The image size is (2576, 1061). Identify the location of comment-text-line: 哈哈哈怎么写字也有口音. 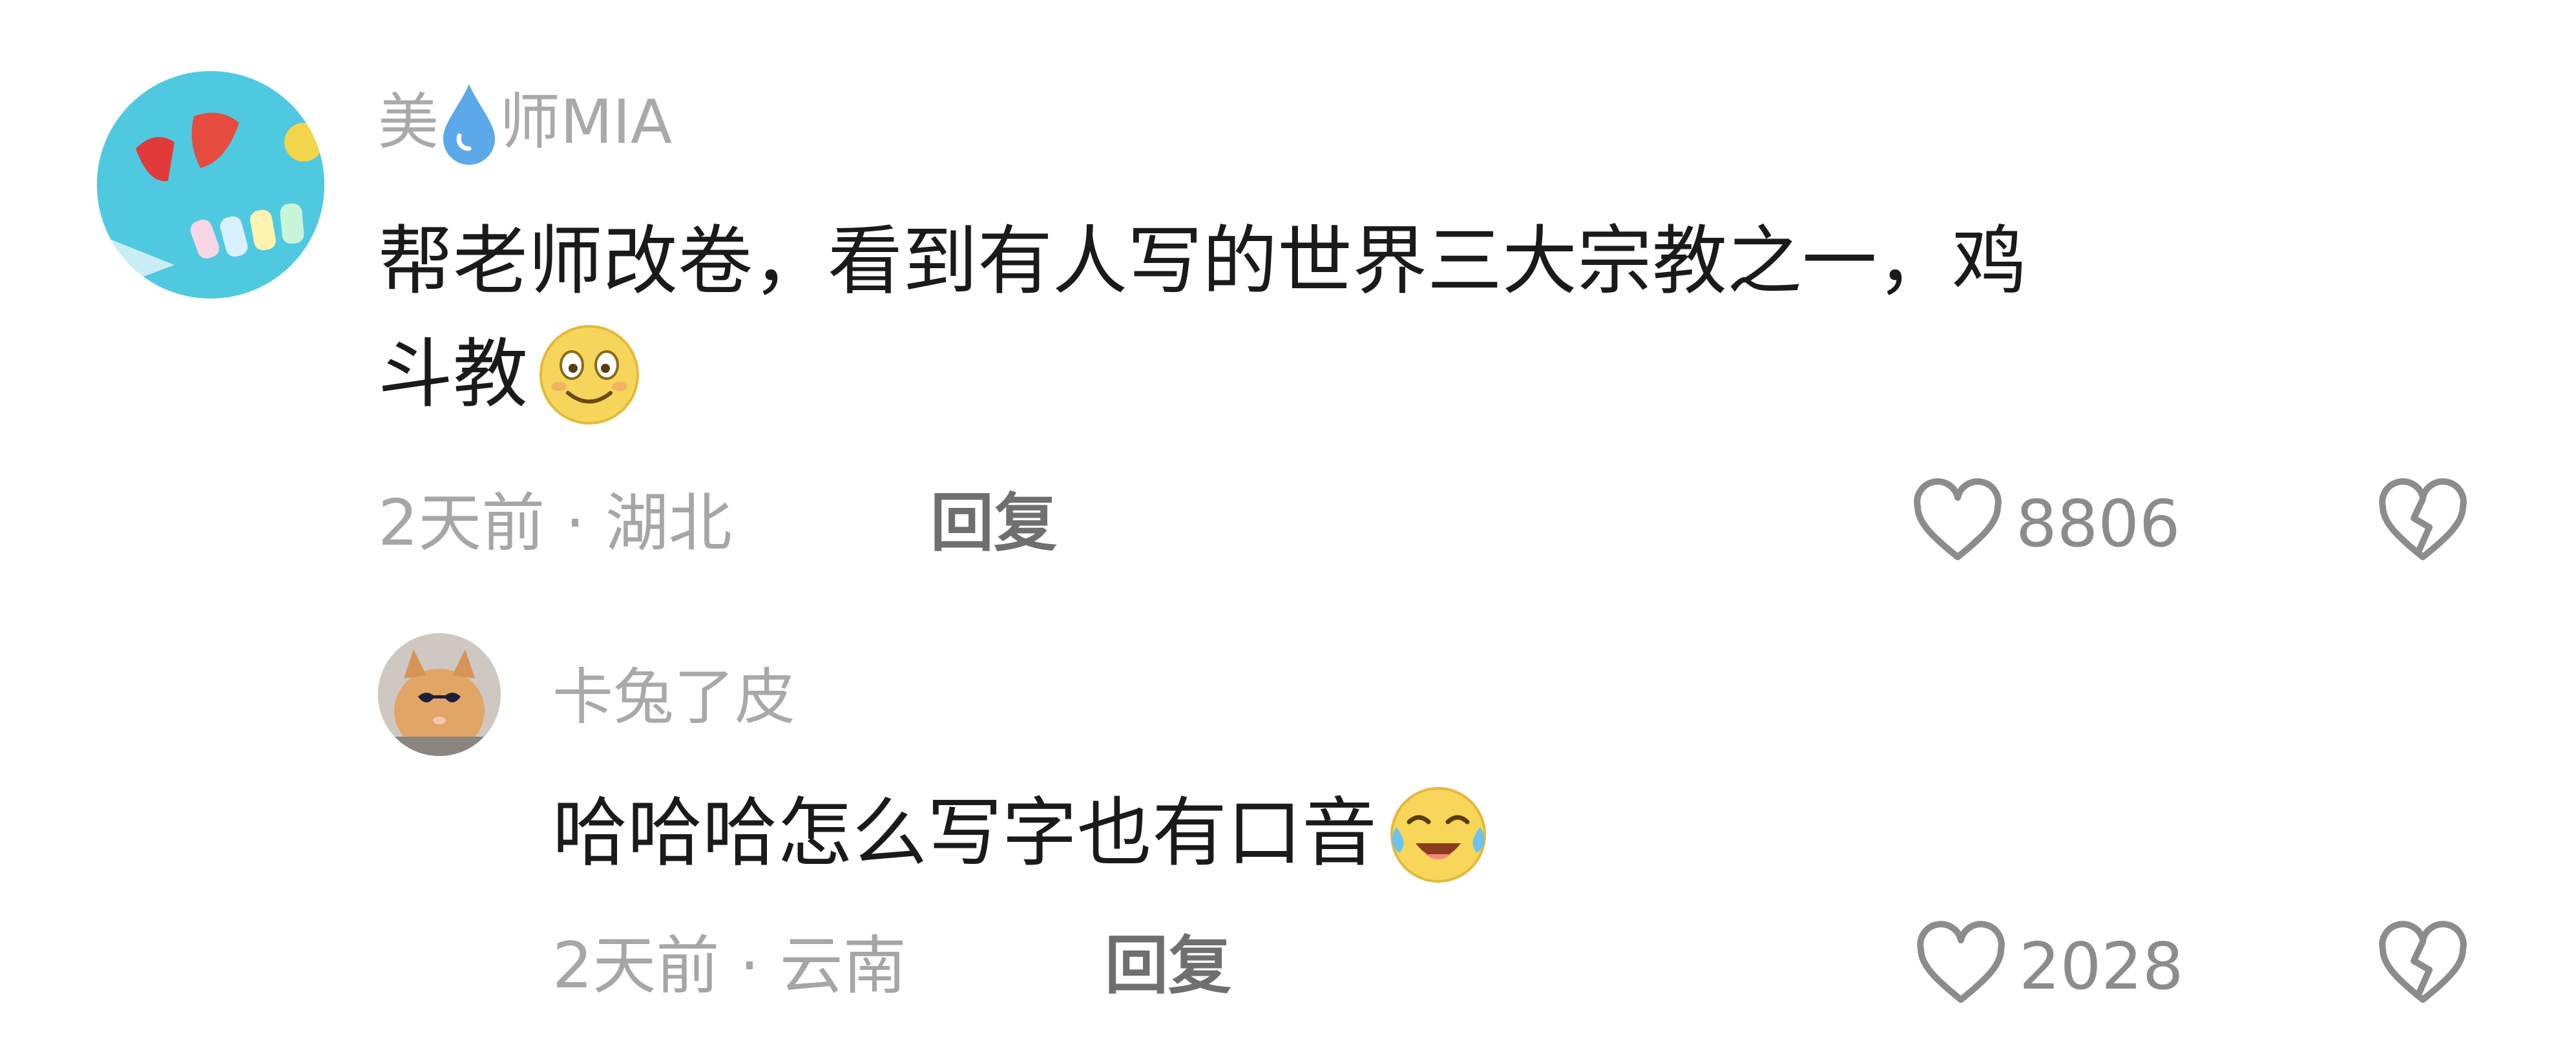
(964, 833).